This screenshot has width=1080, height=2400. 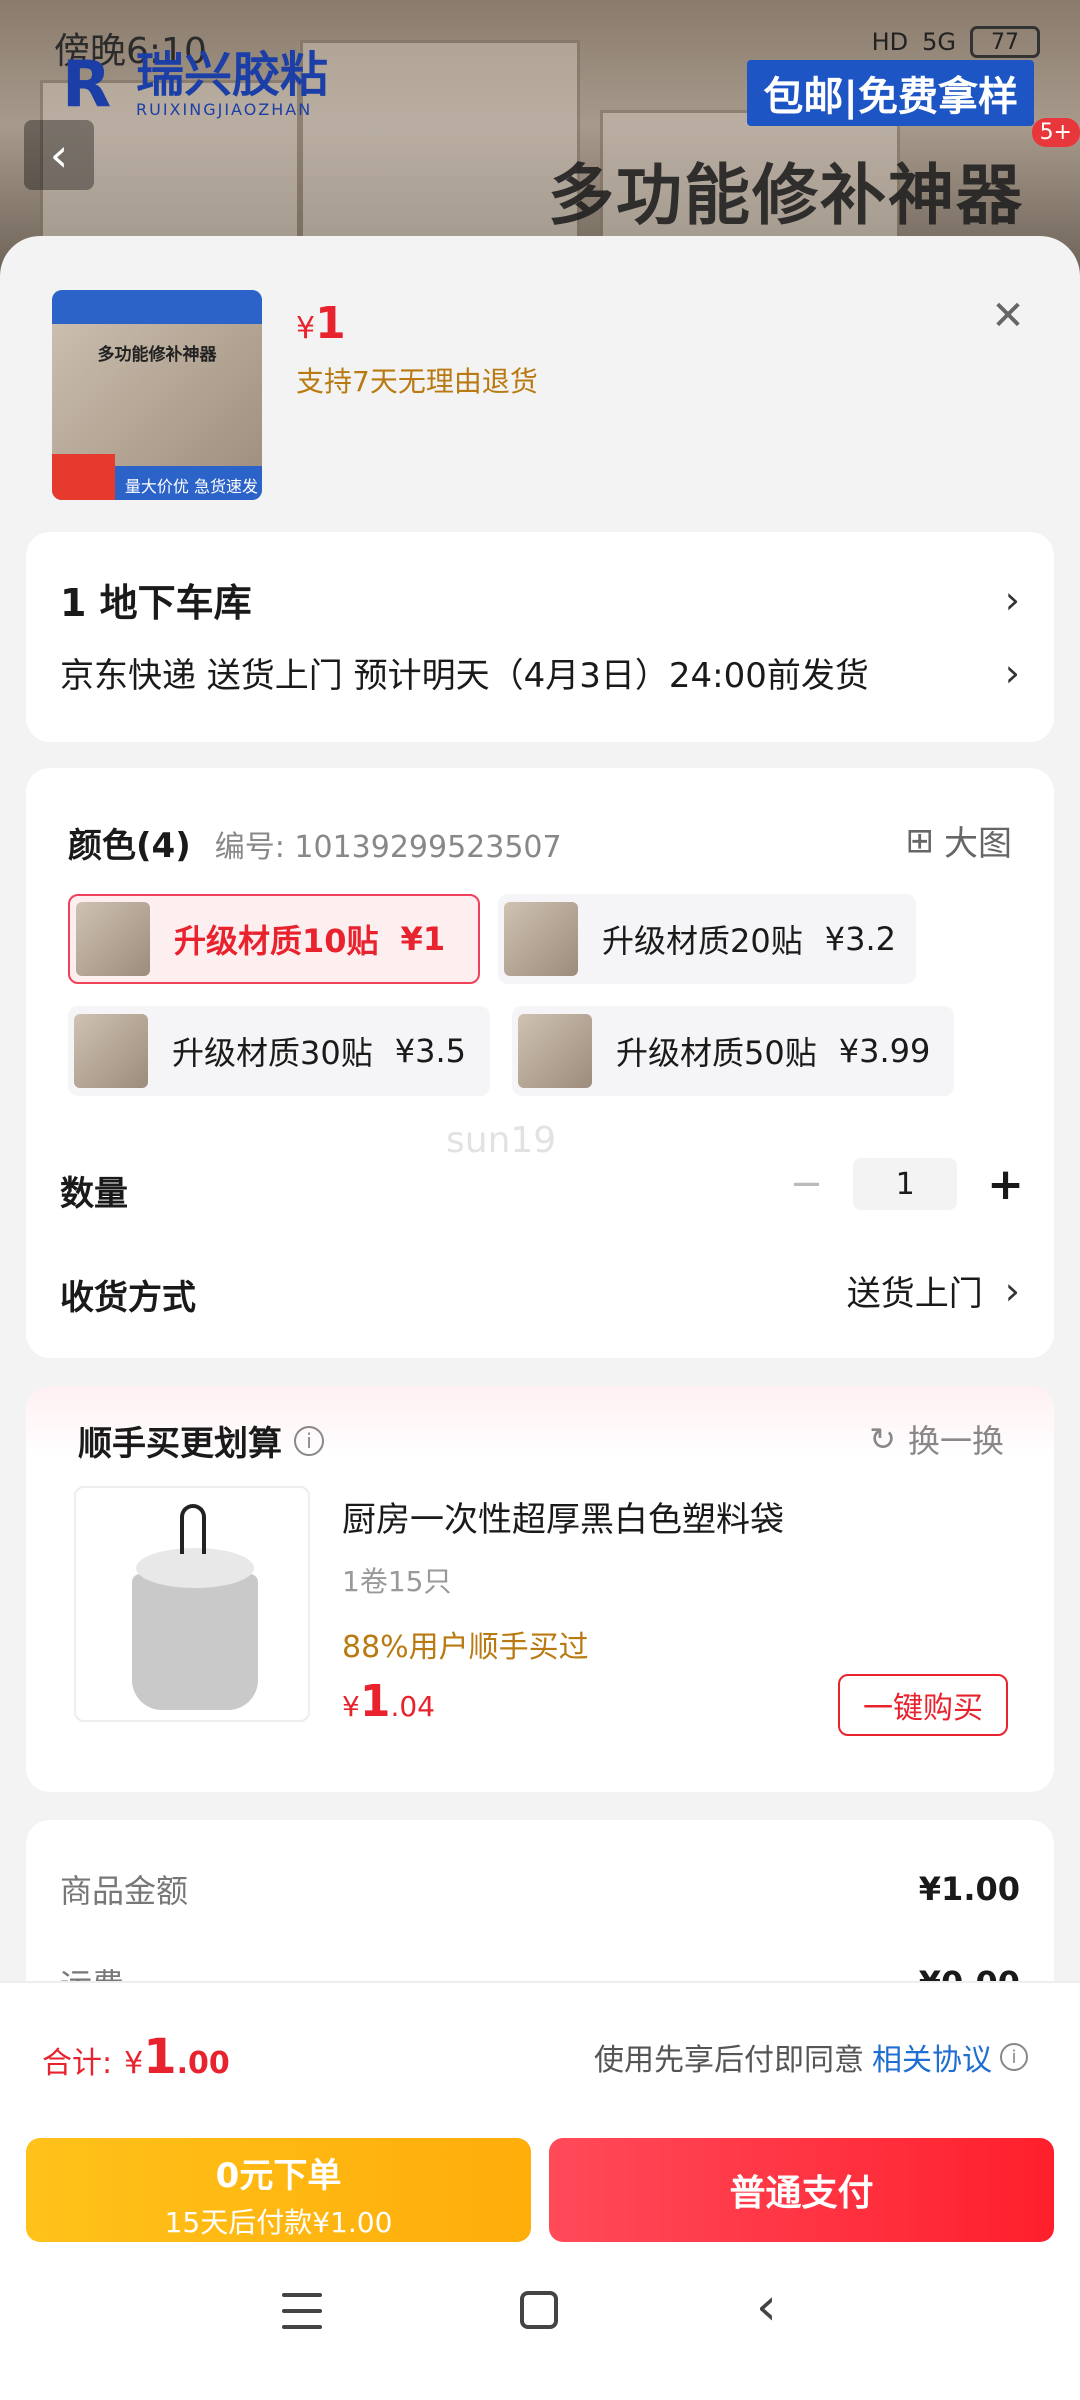 What do you see at coordinates (914, 1294) in the screenshot?
I see `shipping-value: 送货上门` at bounding box center [914, 1294].